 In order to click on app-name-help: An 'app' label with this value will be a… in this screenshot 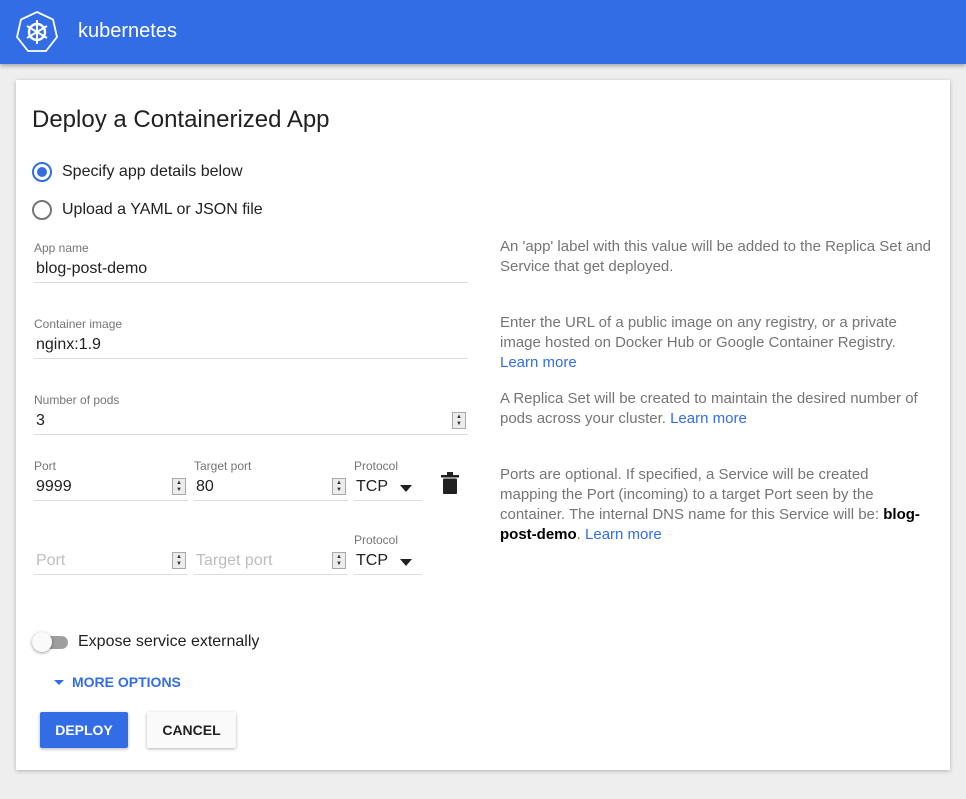, I will do `click(720, 257)`.